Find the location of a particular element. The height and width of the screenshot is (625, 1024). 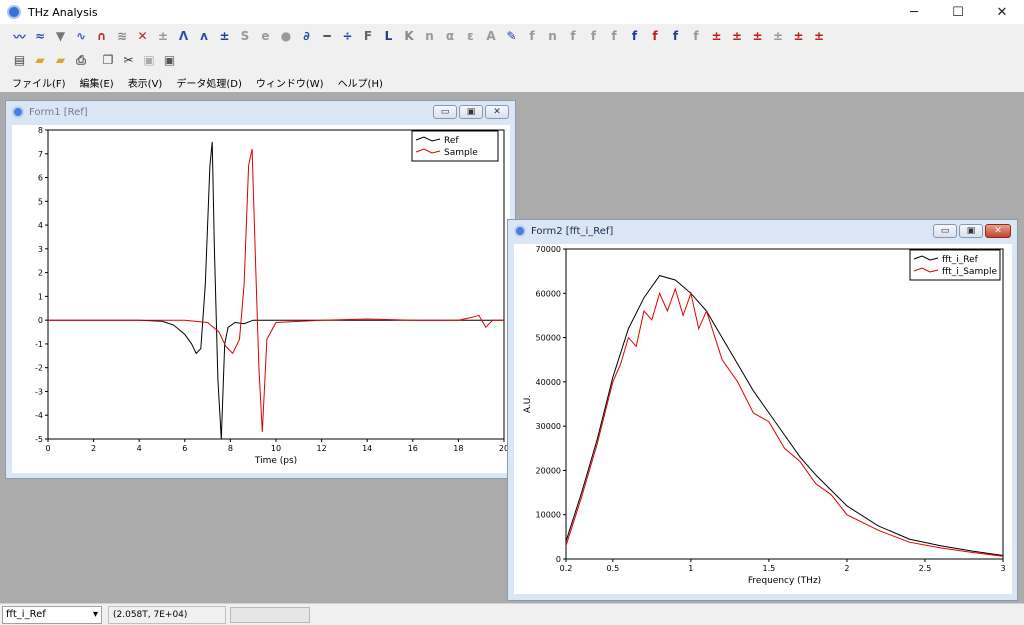

alpha-icon: α is located at coordinates (450, 36).